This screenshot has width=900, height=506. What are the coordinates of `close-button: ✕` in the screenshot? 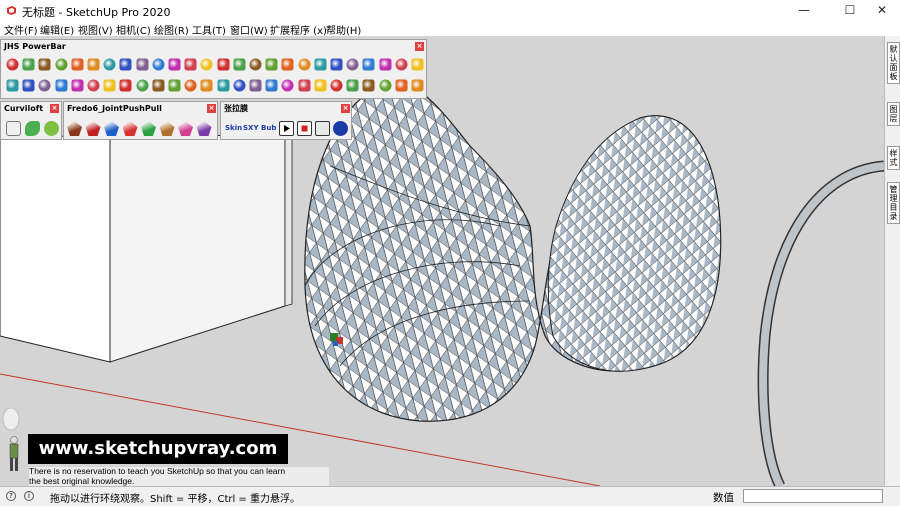 It's located at (882, 10).